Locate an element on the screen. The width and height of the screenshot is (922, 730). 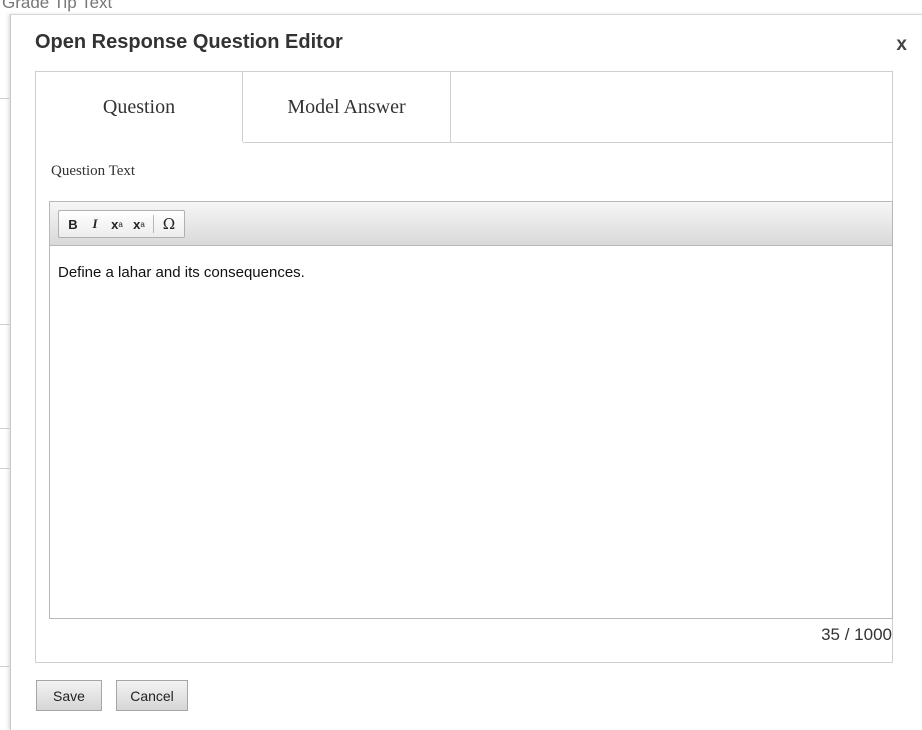
tab-question: Question is located at coordinates (139, 107).